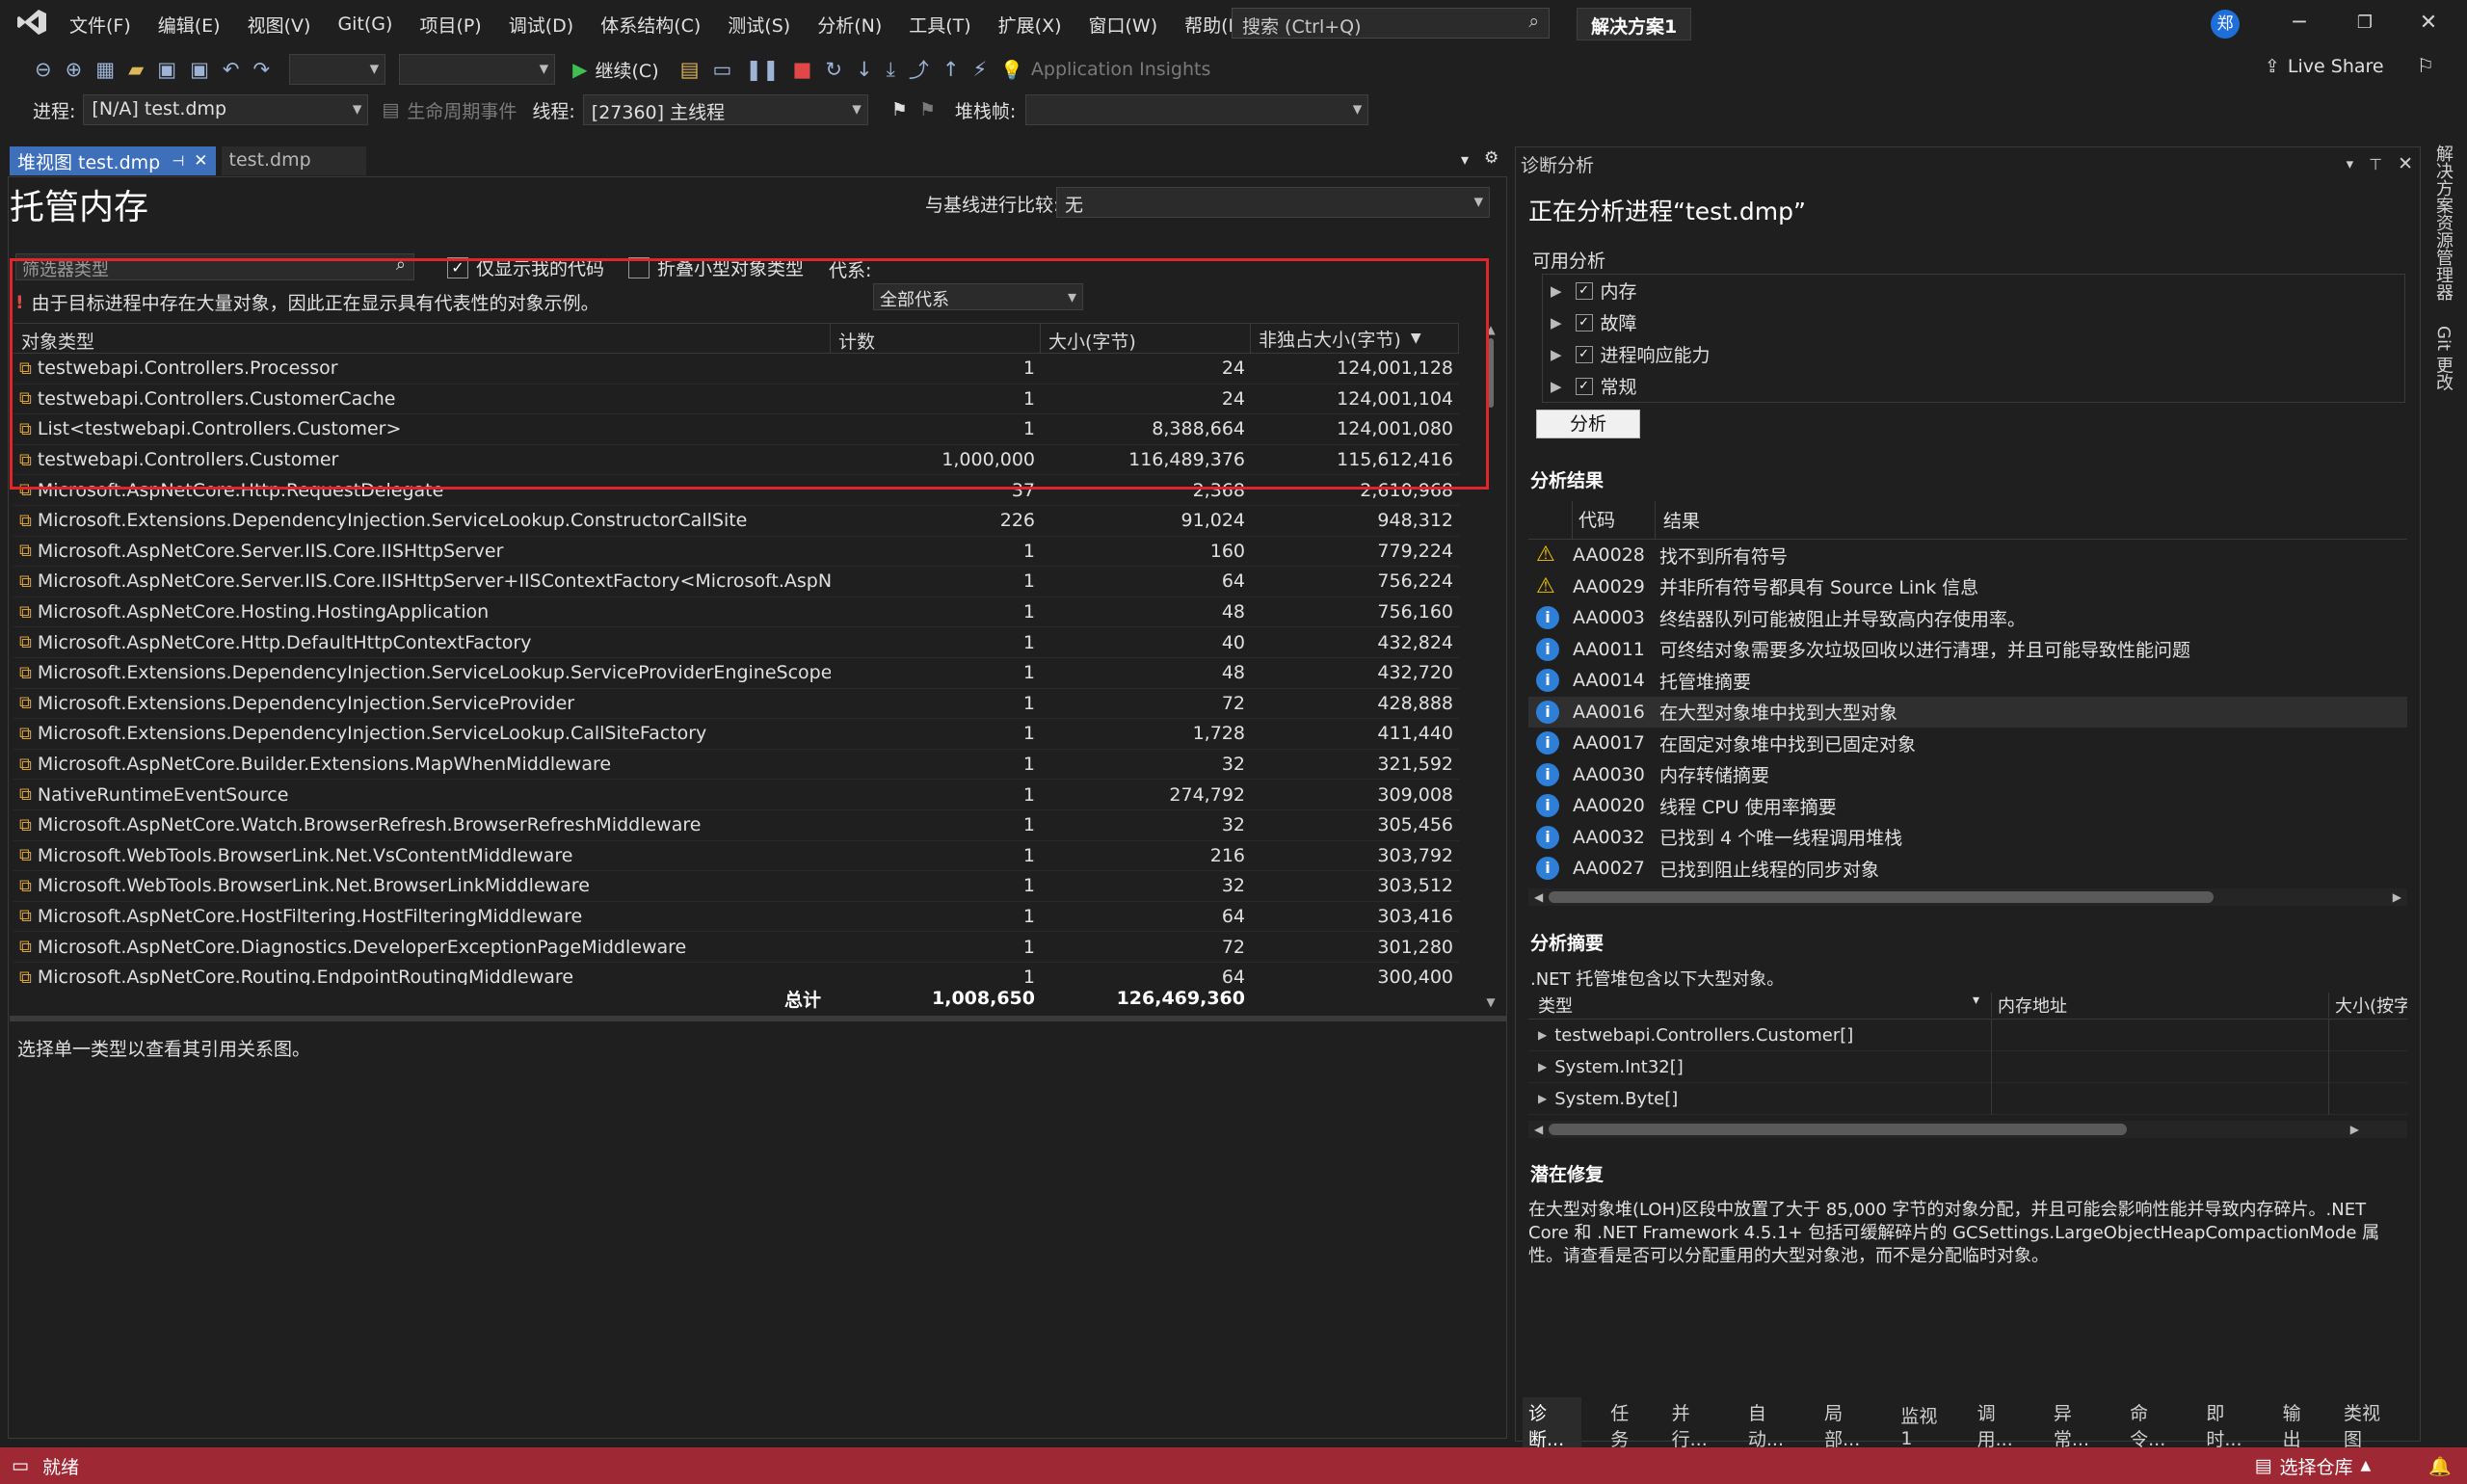  What do you see at coordinates (1355, 338) in the screenshot?
I see `column-inclusive-size: 非独占大小(字节) ▼` at bounding box center [1355, 338].